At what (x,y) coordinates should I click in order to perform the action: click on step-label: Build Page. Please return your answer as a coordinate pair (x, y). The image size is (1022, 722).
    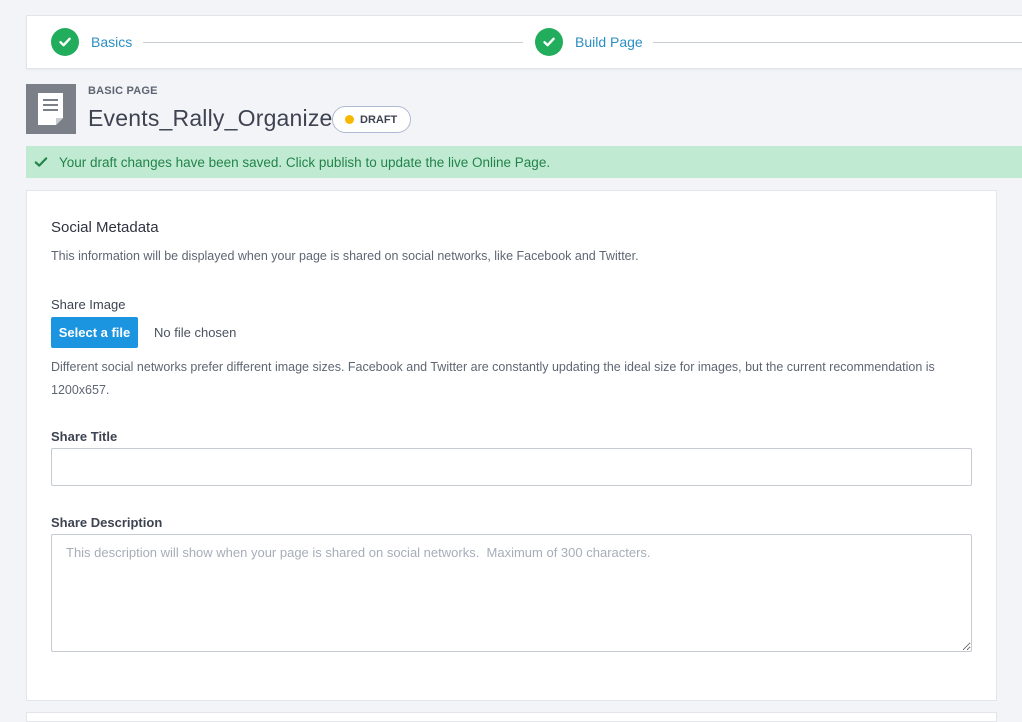
    Looking at the image, I should click on (609, 42).